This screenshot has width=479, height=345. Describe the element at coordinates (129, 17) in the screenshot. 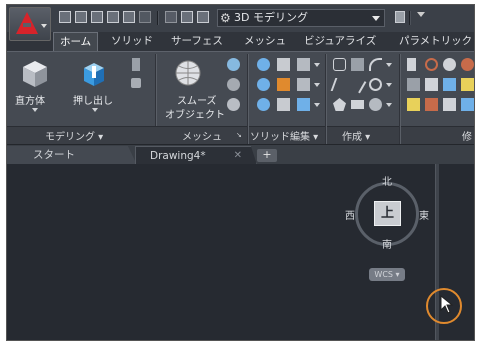

I see `print-icon` at that location.